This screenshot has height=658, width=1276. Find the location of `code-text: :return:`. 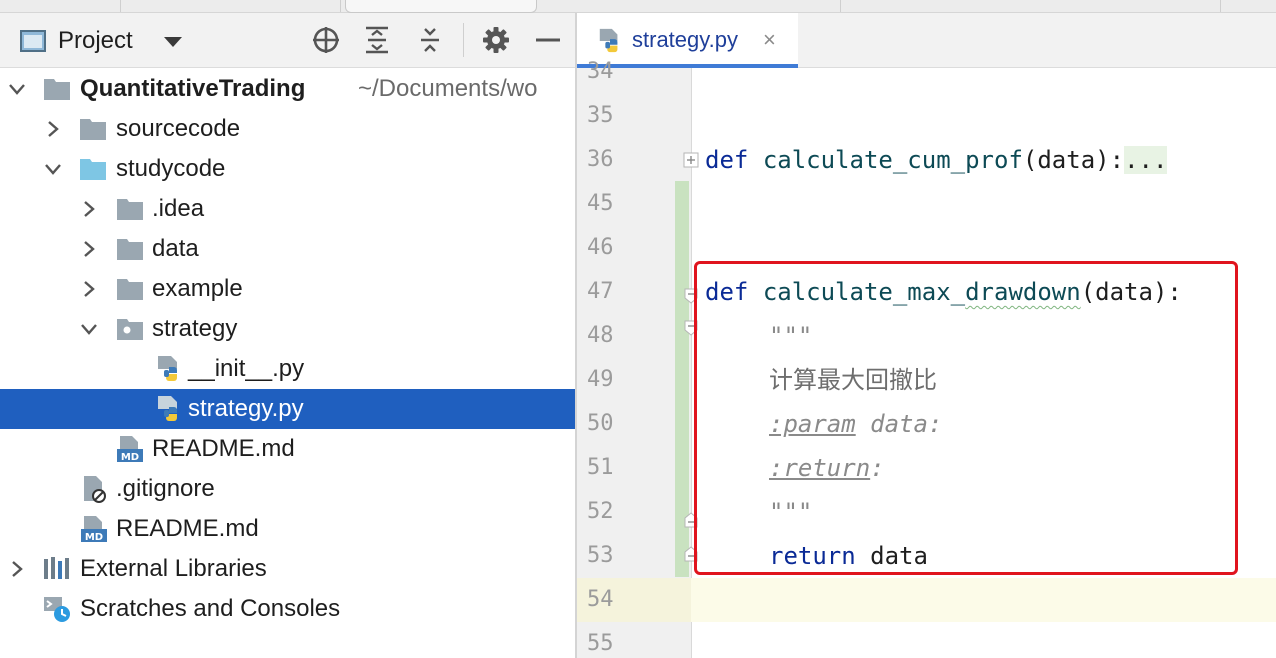

code-text: :return: is located at coordinates (827, 468).